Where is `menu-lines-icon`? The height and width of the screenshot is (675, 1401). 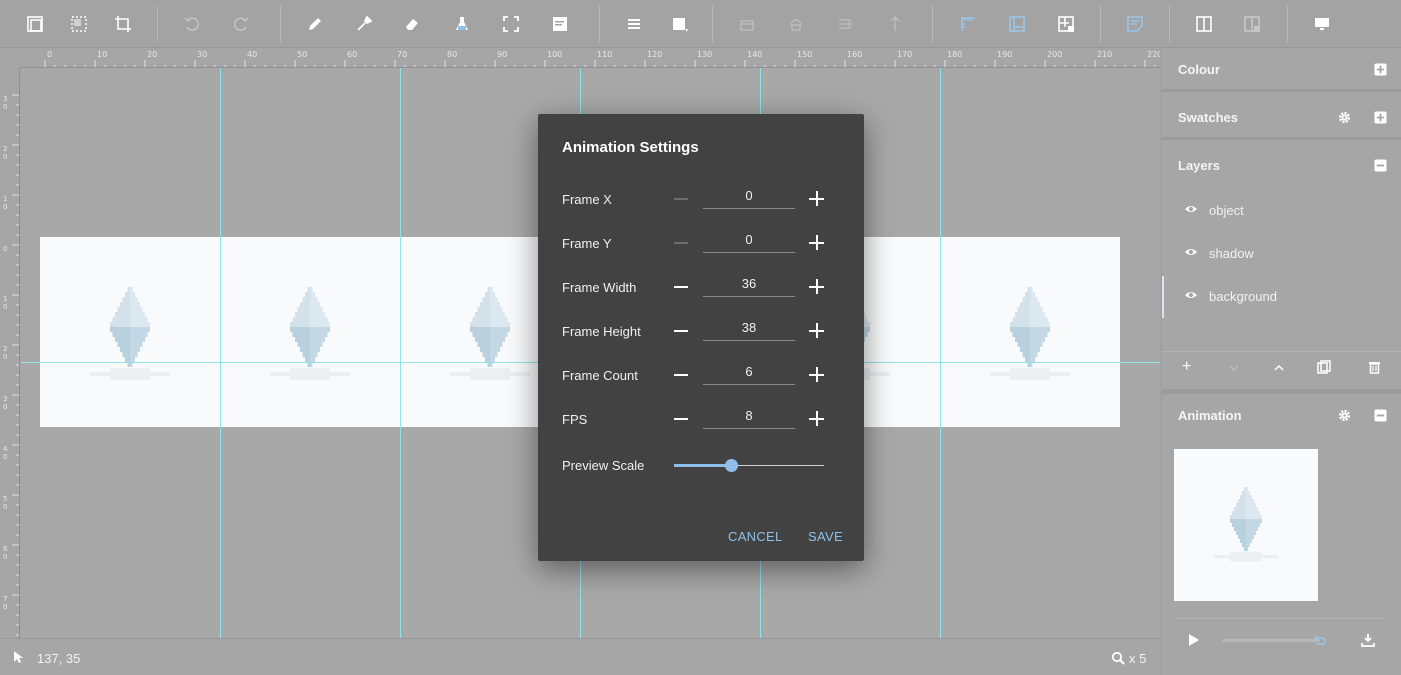 menu-lines-icon is located at coordinates (634, 24).